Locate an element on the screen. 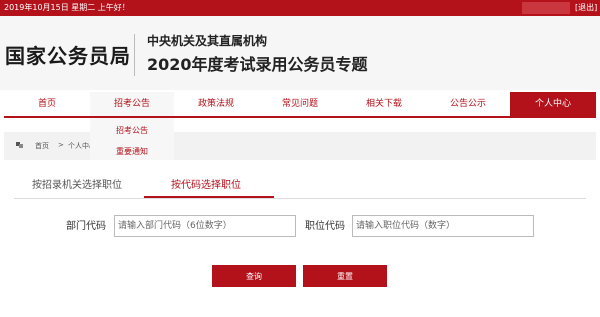  nav-item-personal-center: 个人中心 is located at coordinates (553, 104).